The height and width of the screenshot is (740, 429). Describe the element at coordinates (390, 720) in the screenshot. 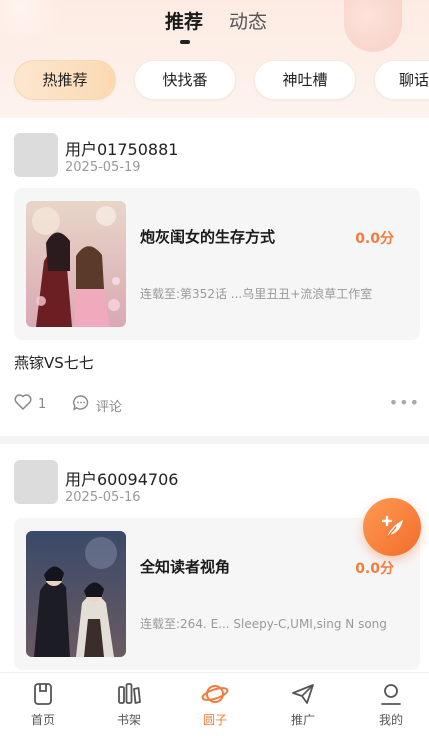

I see `nav-profile-label: 我的` at that location.